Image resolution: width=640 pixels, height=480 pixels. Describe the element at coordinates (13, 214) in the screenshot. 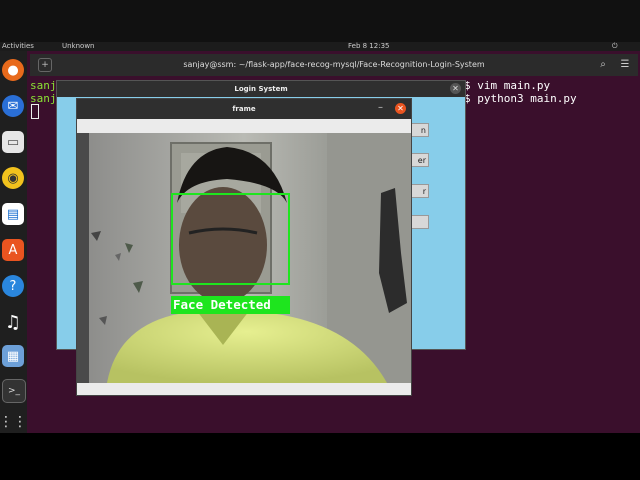

I see `writer-icon: ▤` at that location.